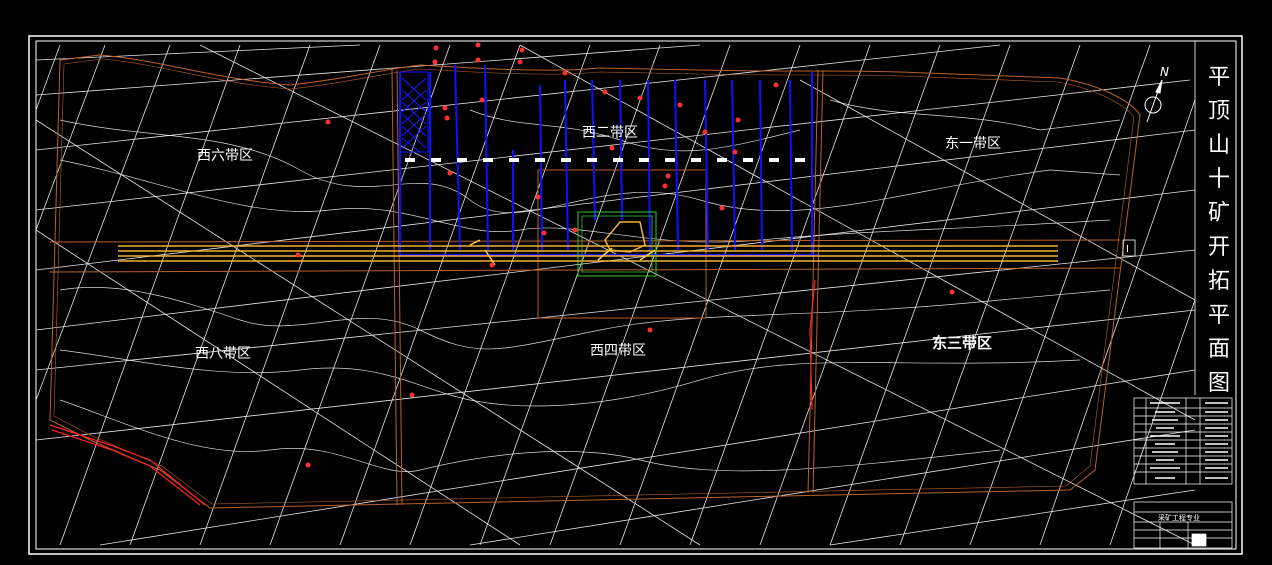  What do you see at coordinates (618, 351) in the screenshot?
I see `zone-label-west4: 西四带区` at bounding box center [618, 351].